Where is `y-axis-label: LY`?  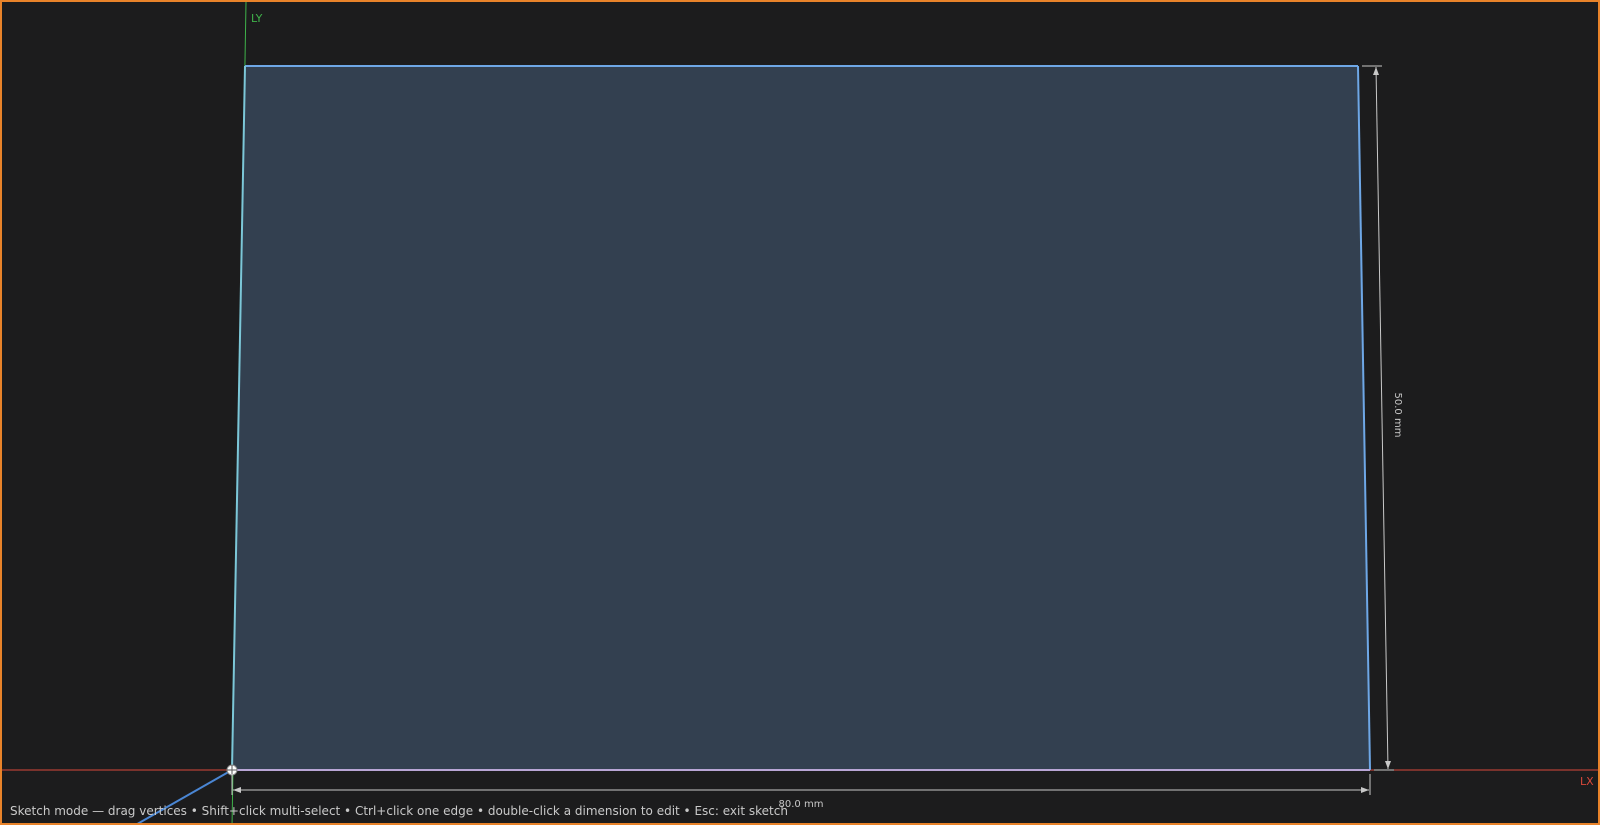 y-axis-label: LY is located at coordinates (257, 18).